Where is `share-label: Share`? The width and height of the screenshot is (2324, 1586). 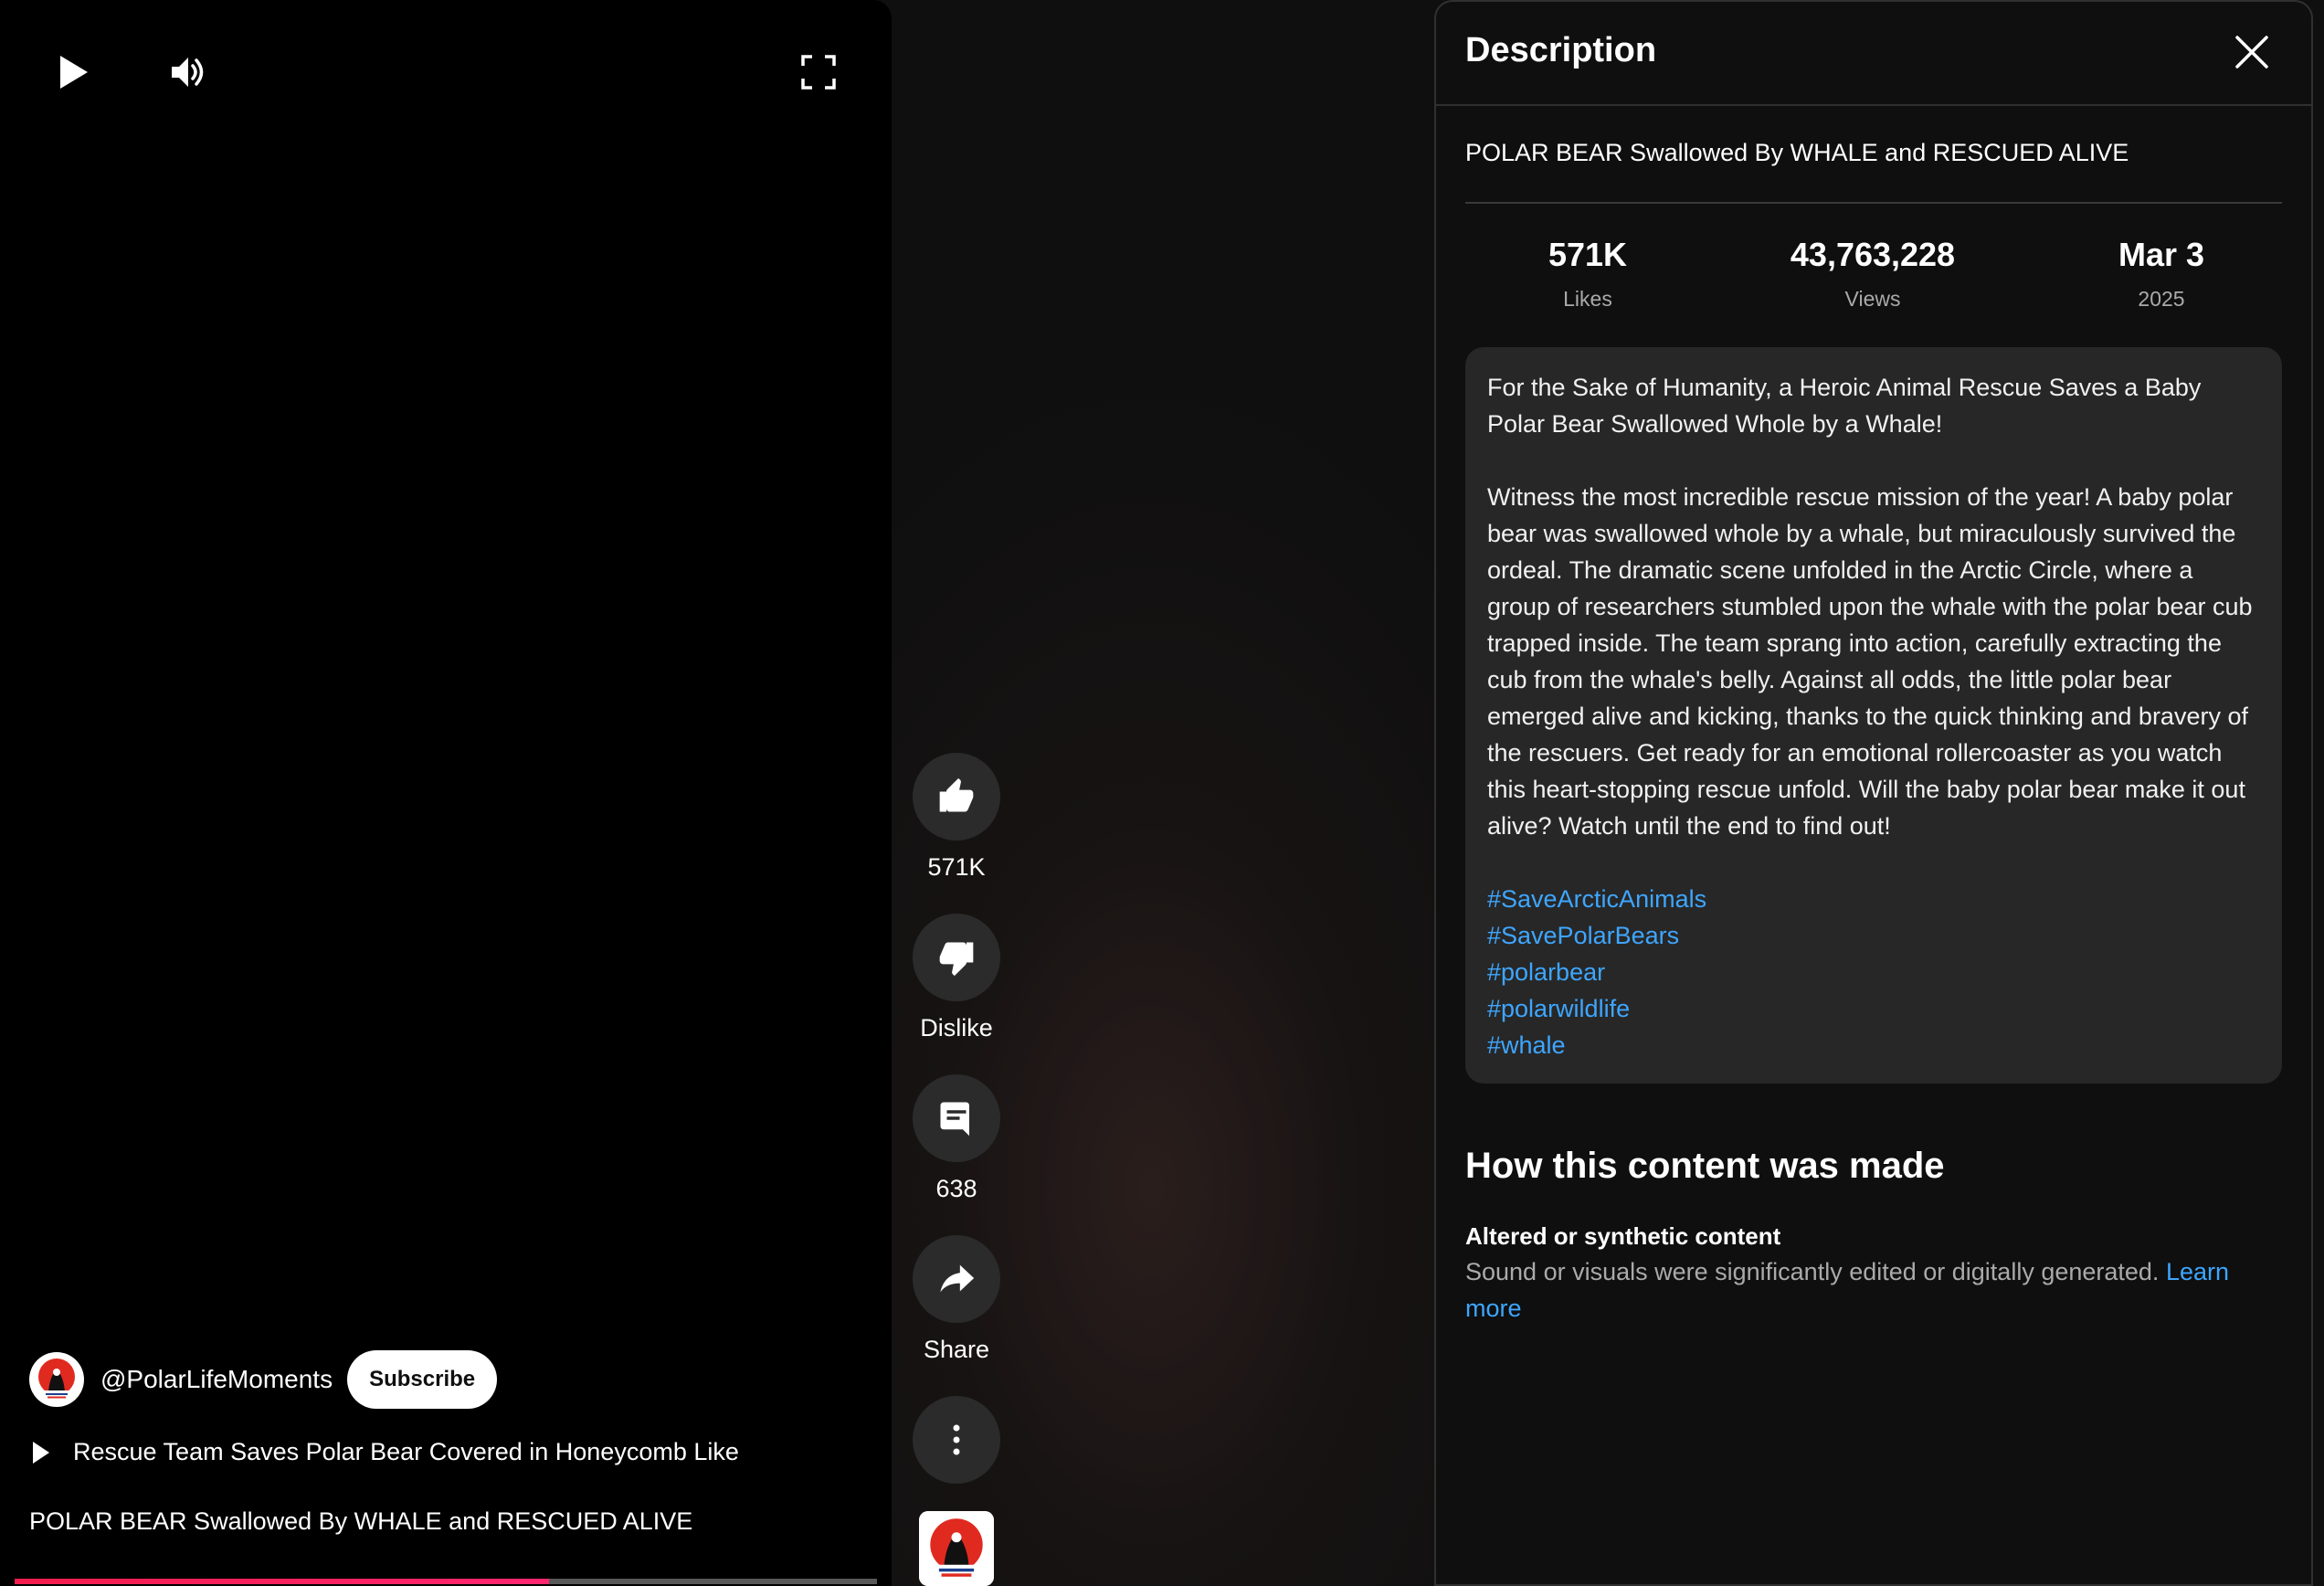 share-label: Share is located at coordinates (956, 1349).